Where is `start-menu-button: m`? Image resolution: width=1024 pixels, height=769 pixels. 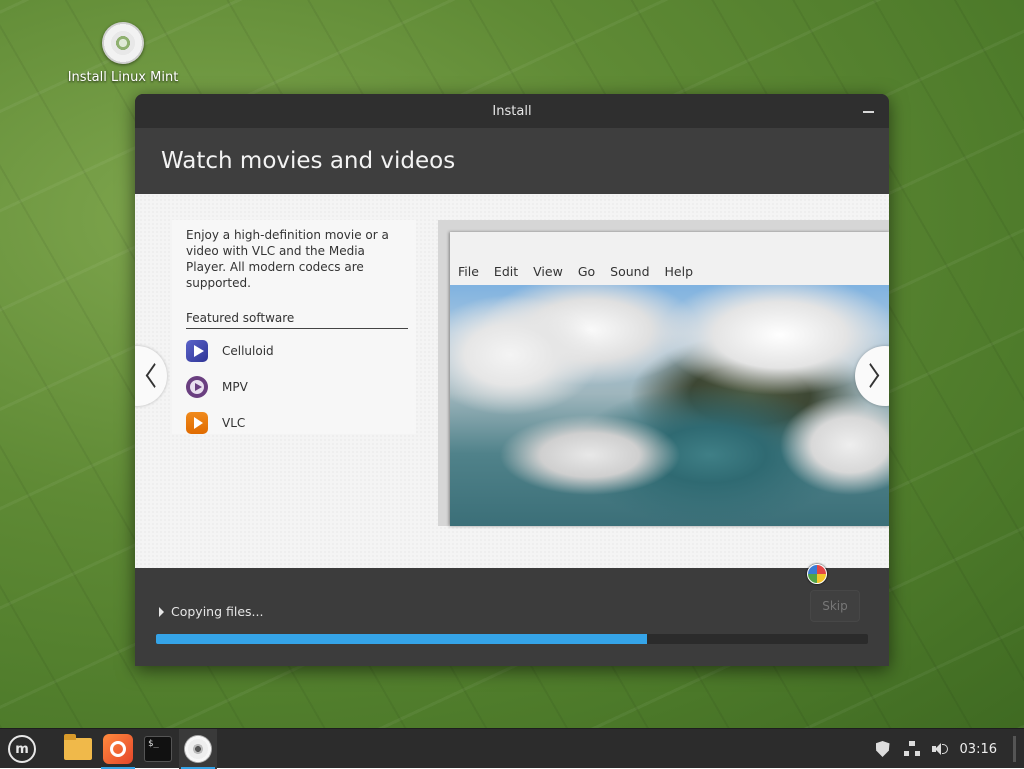
start-menu-button: m is located at coordinates (22, 749).